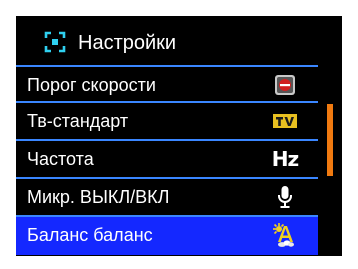  I want to click on white-balance-icon, so click(285, 235).